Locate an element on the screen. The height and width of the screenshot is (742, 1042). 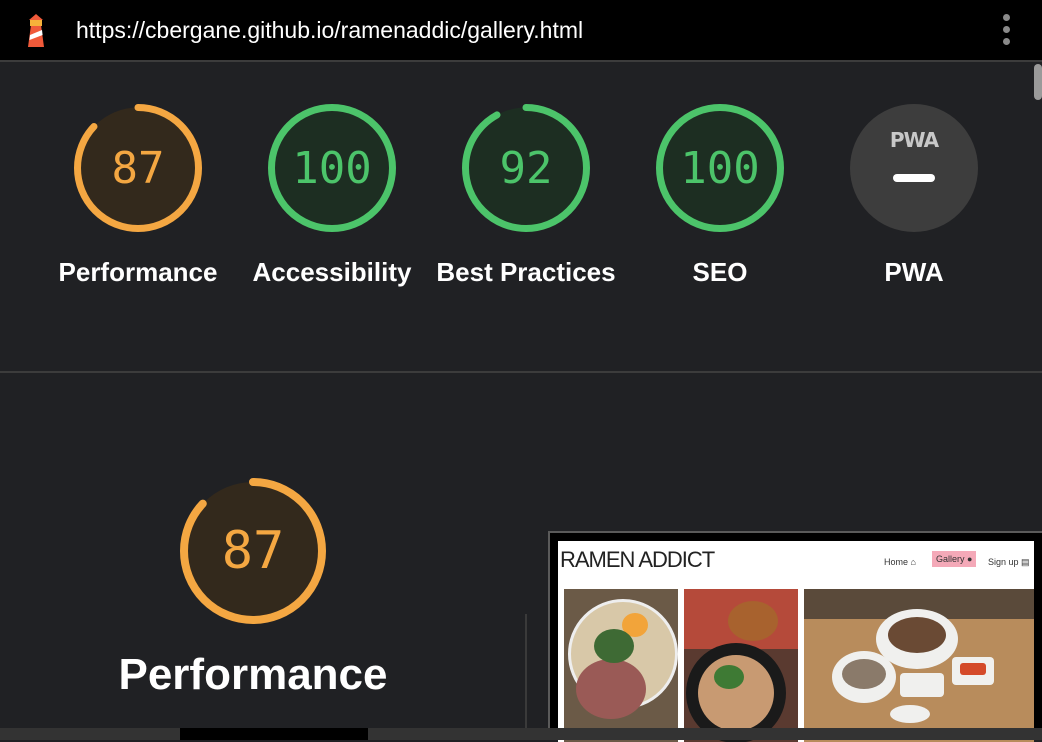
performance-large-gauge: 87 is located at coordinates (253, 551).